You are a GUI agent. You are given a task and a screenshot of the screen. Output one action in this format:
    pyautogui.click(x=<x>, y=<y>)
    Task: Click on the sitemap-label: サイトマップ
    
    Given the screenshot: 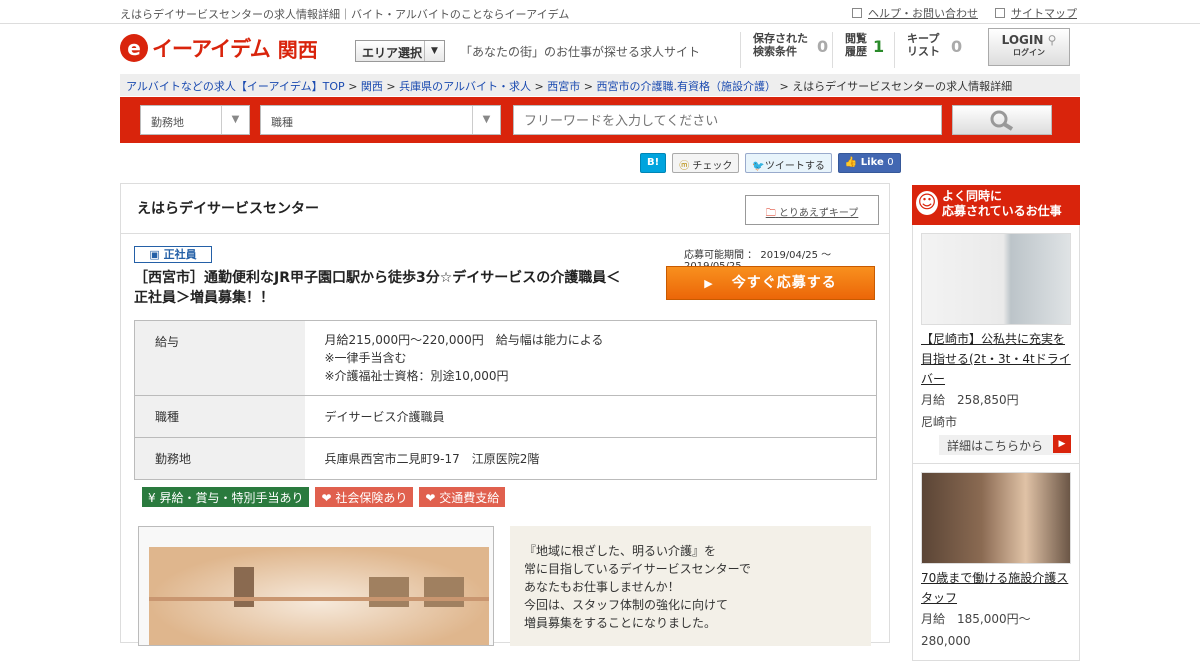 What is the action you would take?
    pyautogui.click(x=1044, y=13)
    